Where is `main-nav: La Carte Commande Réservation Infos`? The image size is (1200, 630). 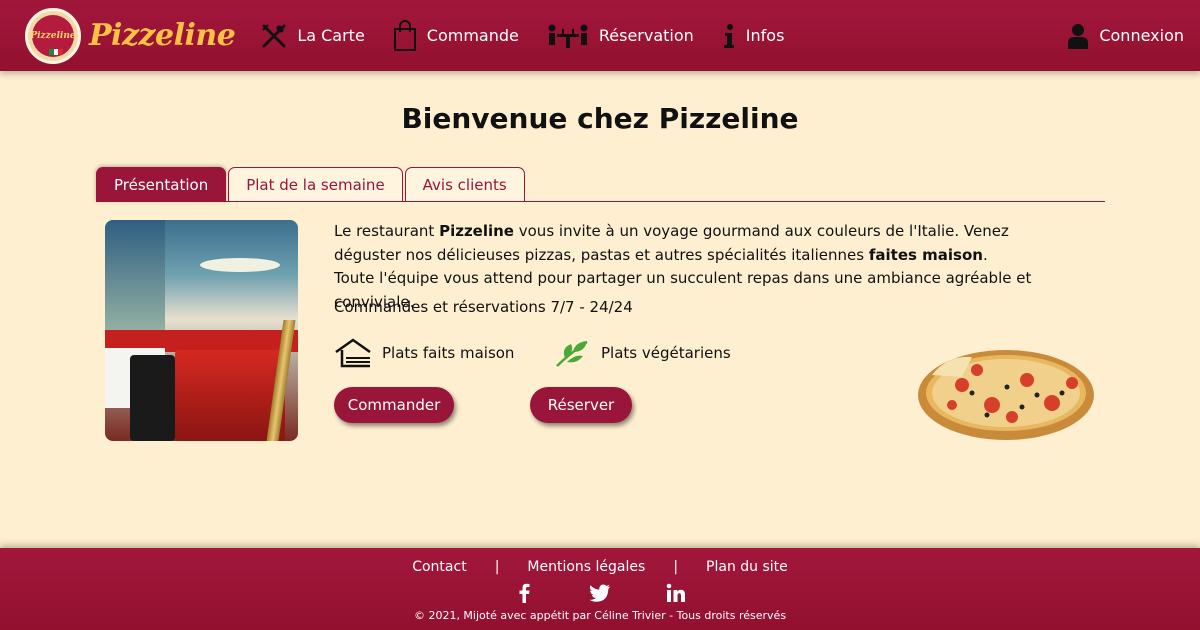 main-nav: La Carte Commande Réservation Infos is located at coordinates (536, 35).